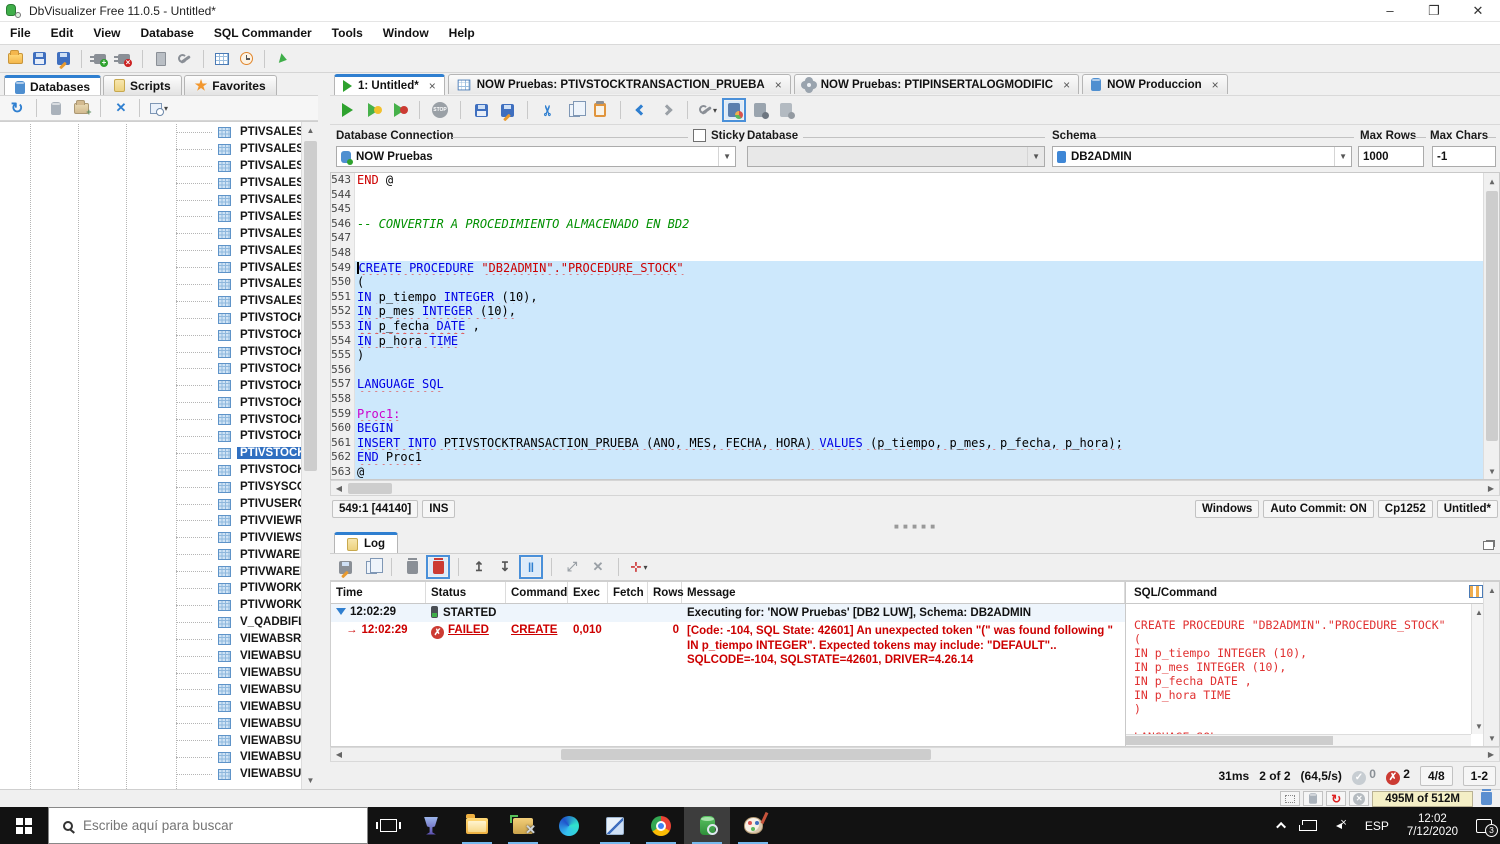 The image size is (1500, 844). Describe the element at coordinates (1434, 10) in the screenshot. I see `restore-button: ❐` at that location.